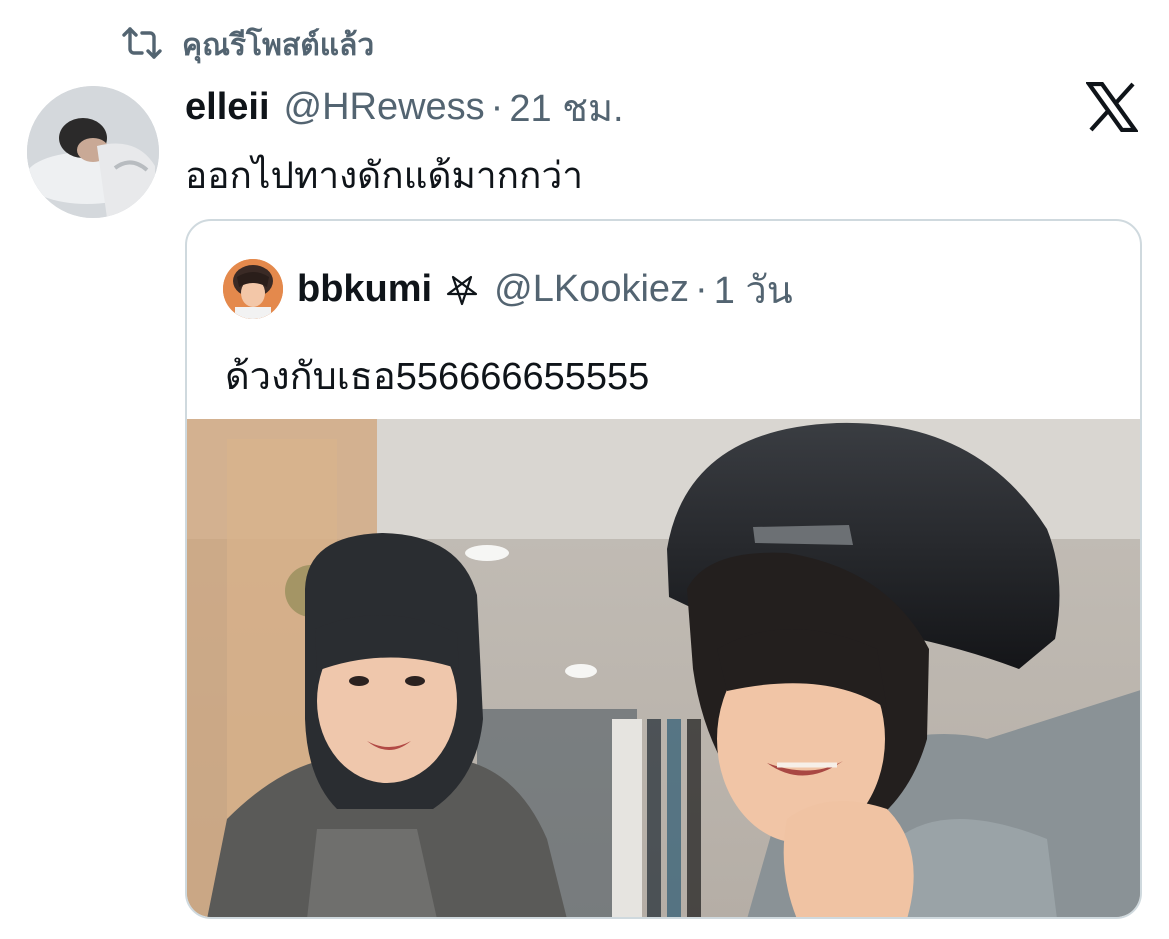 The image size is (1169, 939). I want to click on tweet-timestamp: 21 ชม., so click(566, 107).